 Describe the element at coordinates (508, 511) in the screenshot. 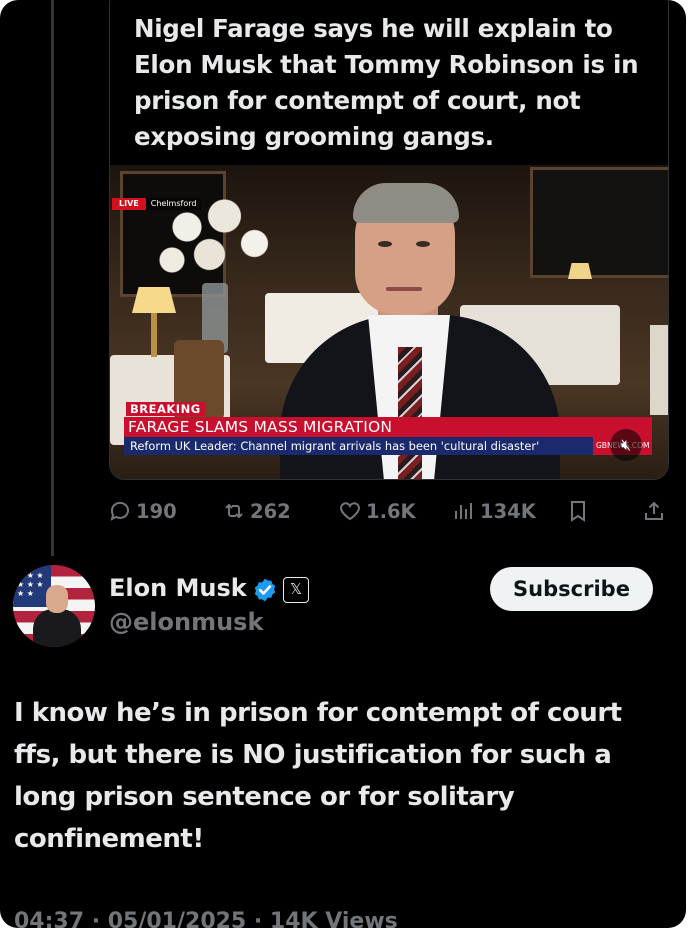

I see `views-count: 134K` at that location.